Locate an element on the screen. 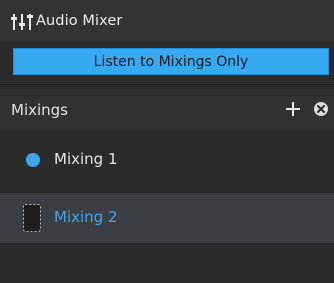  dashed-placeholder-icon is located at coordinates (32, 218).